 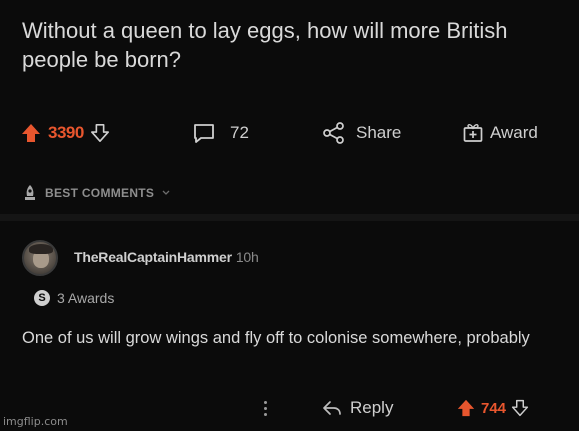 I want to click on post-vote-group: 3390, so click(x=65, y=133).